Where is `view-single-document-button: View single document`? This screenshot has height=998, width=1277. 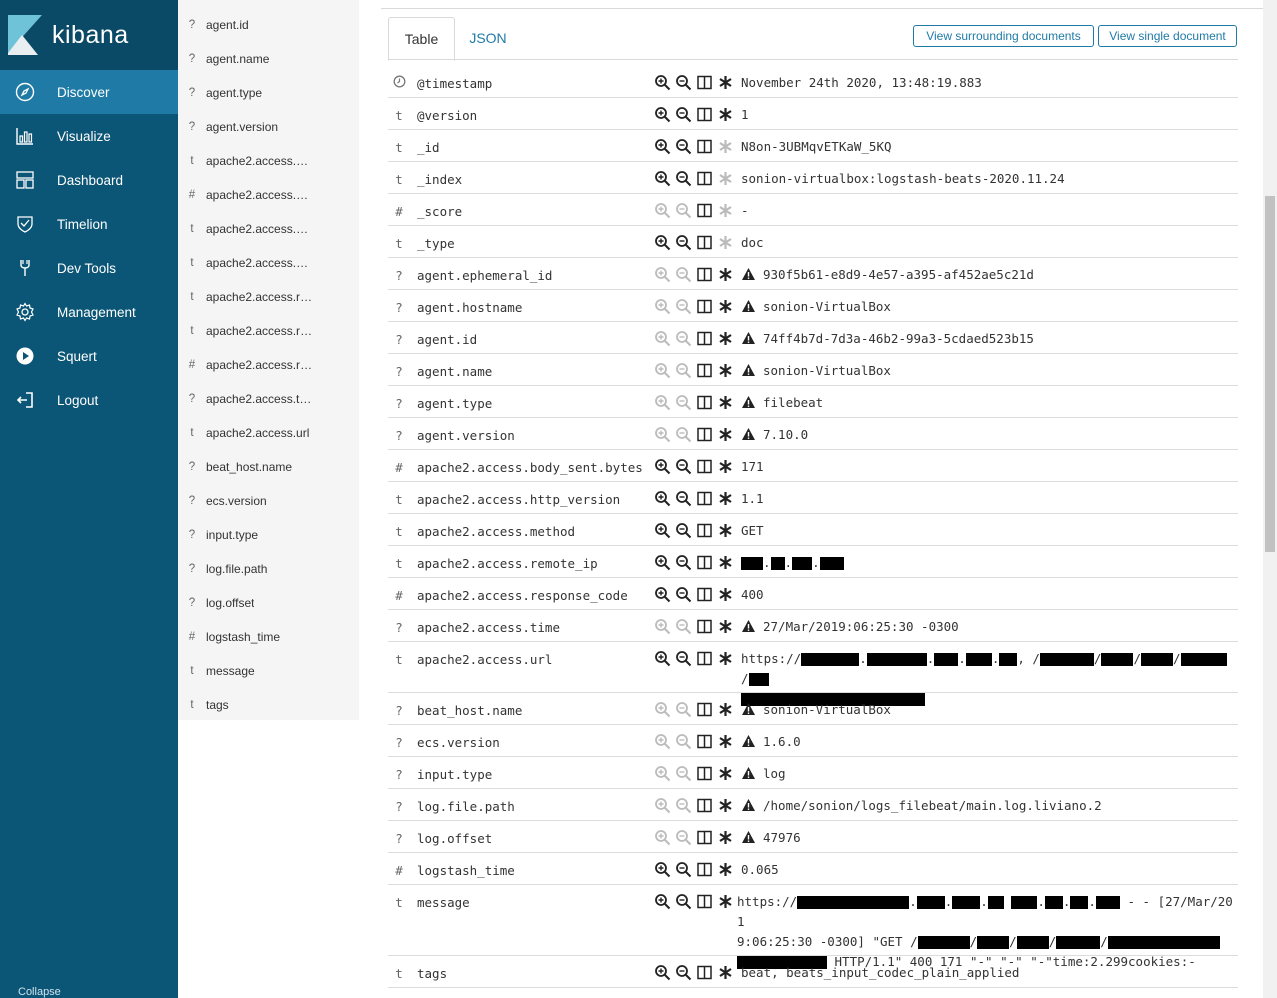
view-single-document-button: View single document is located at coordinates (1167, 36).